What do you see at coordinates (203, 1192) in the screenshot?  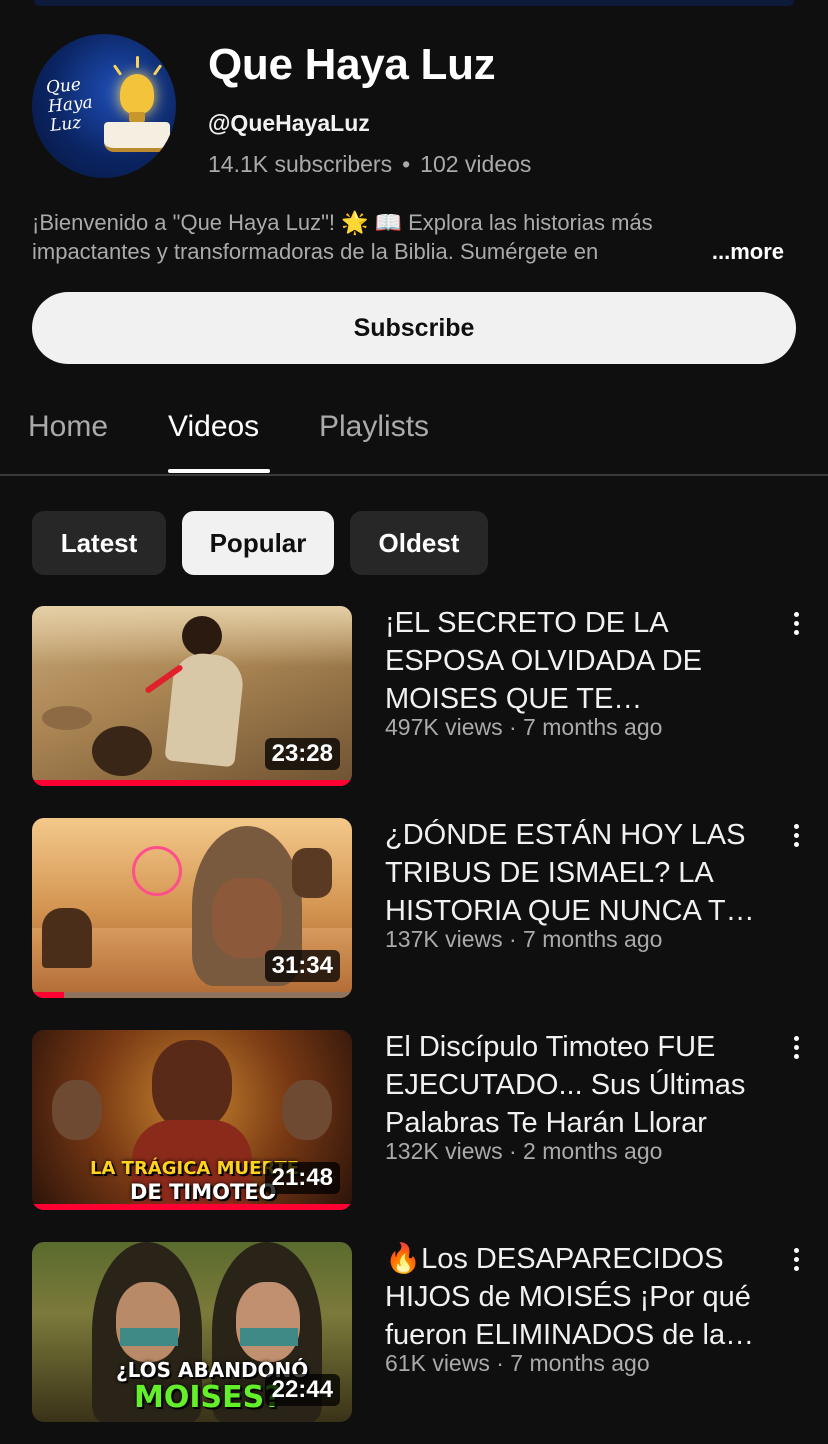 I see `thumbnail-overlay-text: DE TIMOTEO` at bounding box center [203, 1192].